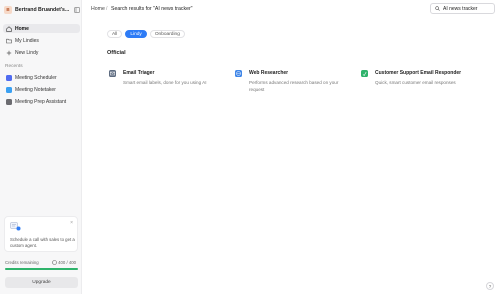  What do you see at coordinates (41, 52) in the screenshot?
I see `sidebar-item-new-lindy: New Lindy` at bounding box center [41, 52].